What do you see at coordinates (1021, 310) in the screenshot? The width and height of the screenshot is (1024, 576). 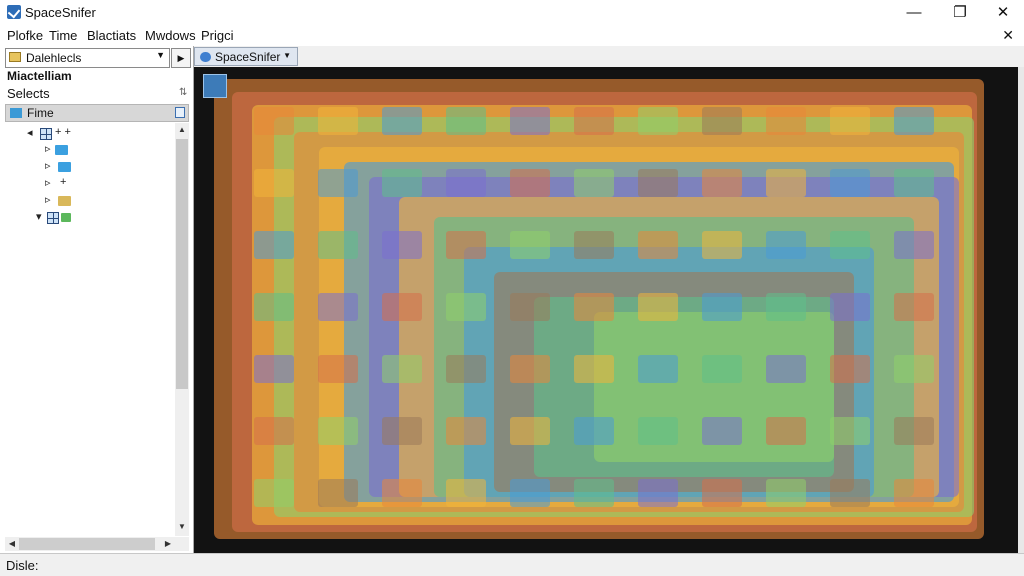 I see `right-edge-scrollbar` at bounding box center [1021, 310].